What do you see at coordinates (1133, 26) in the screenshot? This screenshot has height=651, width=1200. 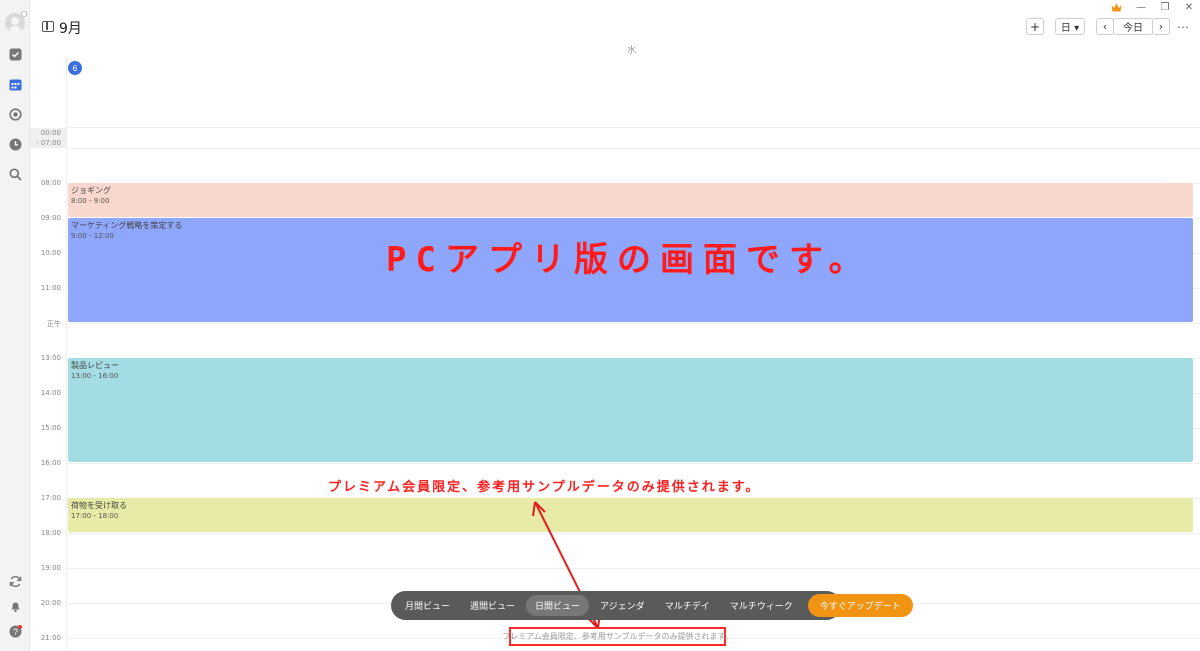 I see `today-button: 今日` at bounding box center [1133, 26].